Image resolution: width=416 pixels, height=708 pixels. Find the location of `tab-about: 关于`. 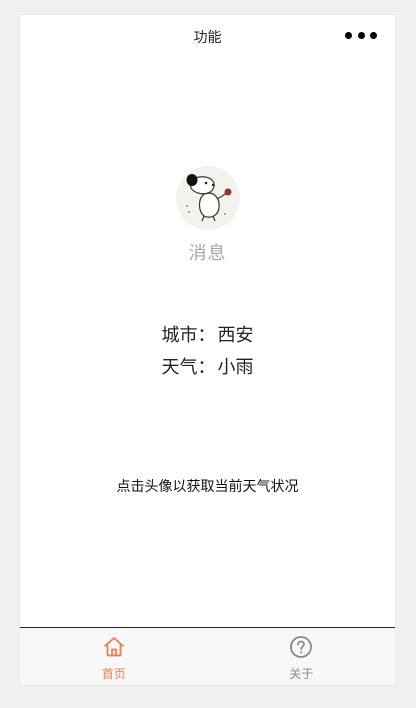

tab-about: 关于 is located at coordinates (302, 656).